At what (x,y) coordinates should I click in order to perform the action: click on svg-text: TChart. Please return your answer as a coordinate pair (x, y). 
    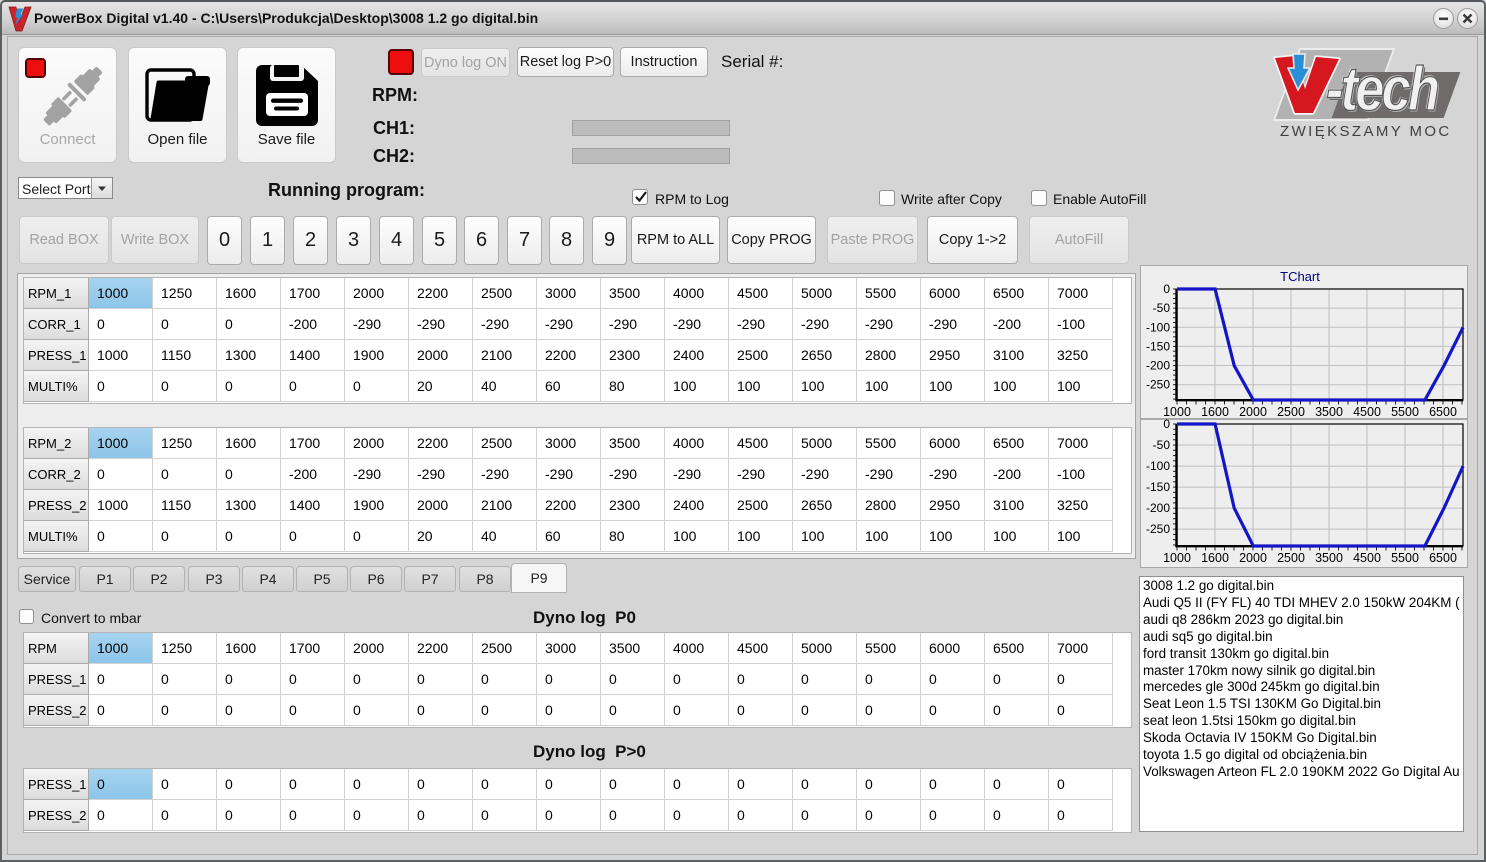
    Looking at the image, I should click on (1300, 276).